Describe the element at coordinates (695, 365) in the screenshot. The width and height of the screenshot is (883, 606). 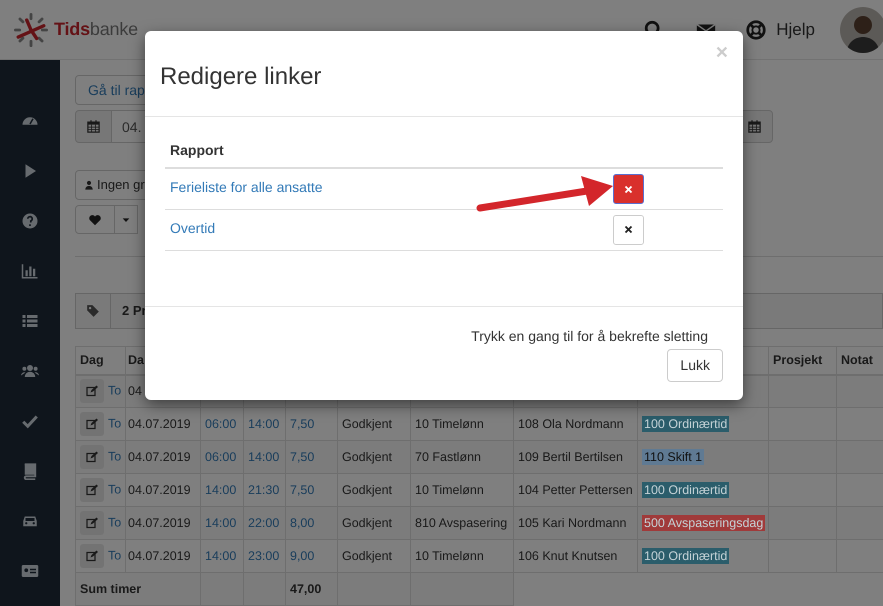
I see `close-button: Lukk` at that location.